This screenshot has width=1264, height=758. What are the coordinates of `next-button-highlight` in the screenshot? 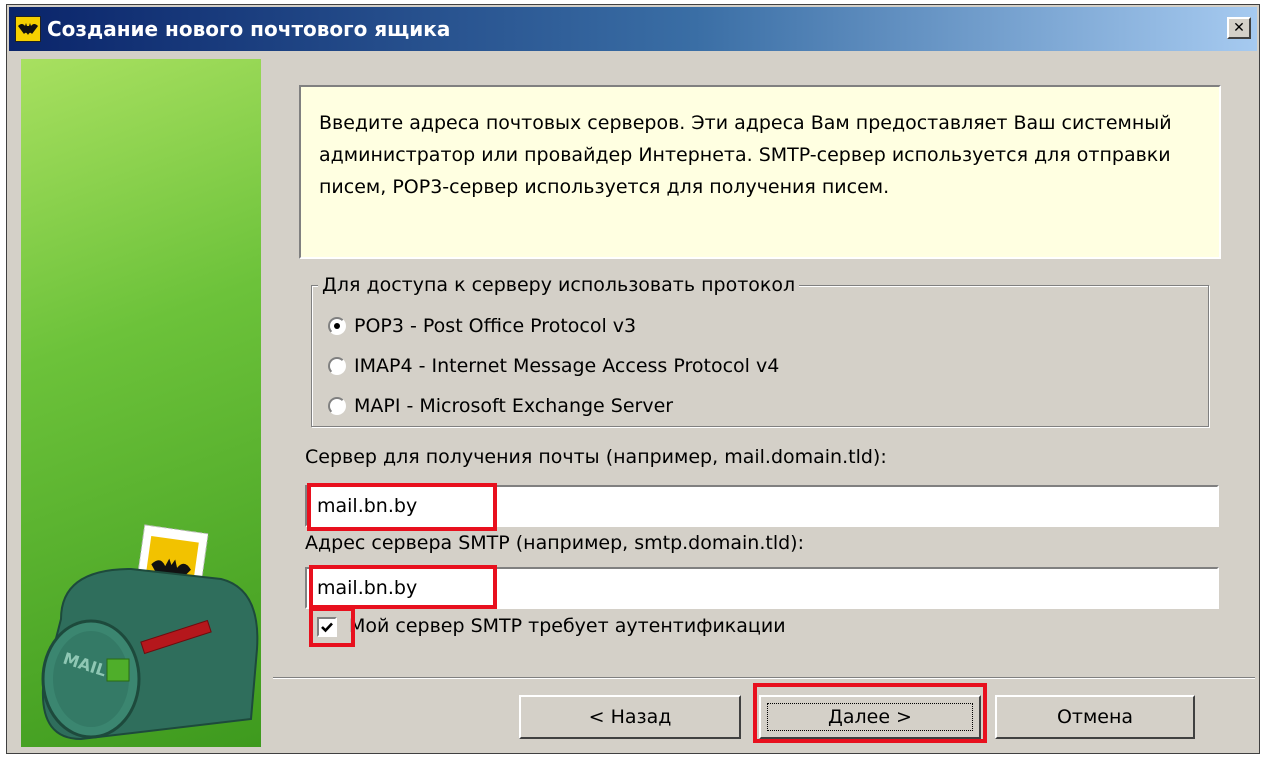 It's located at (870, 713).